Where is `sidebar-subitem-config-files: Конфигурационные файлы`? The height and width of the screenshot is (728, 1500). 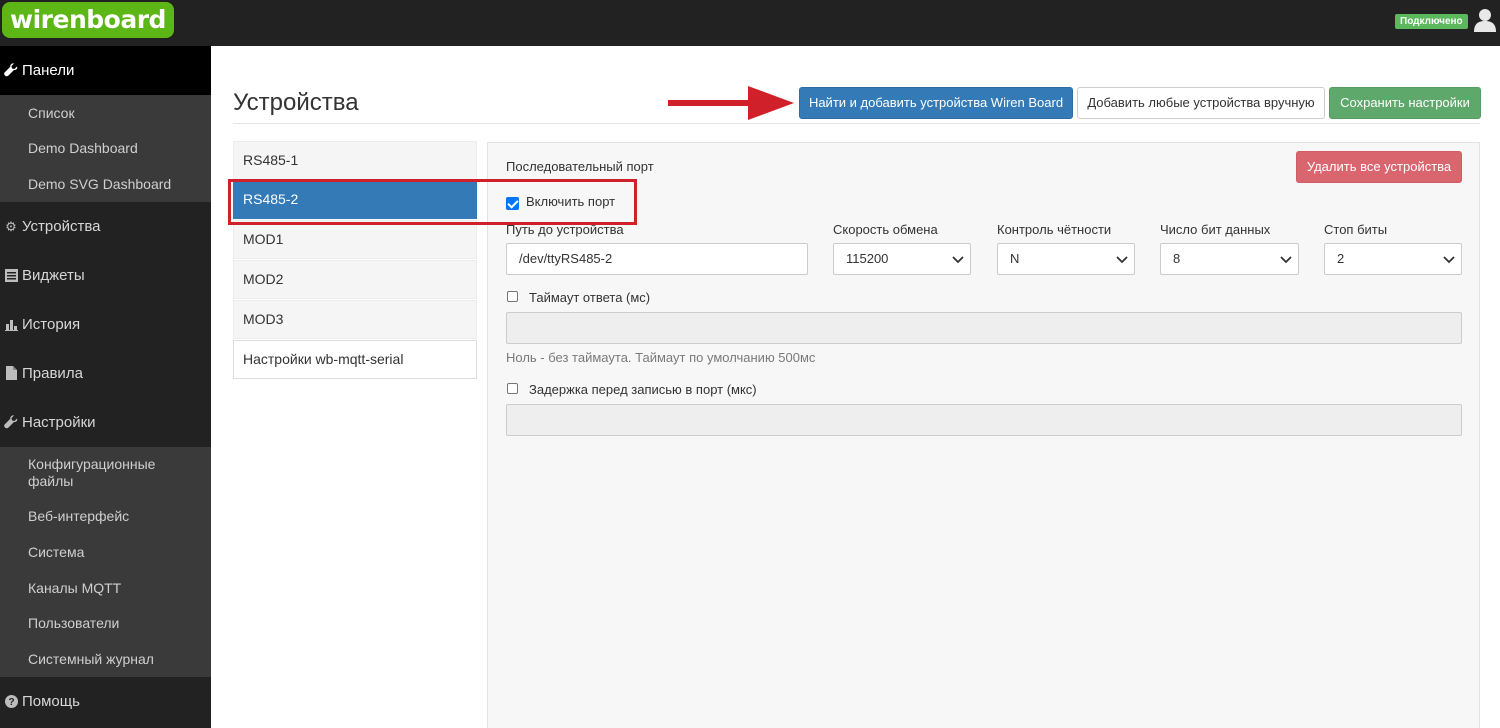 sidebar-subitem-config-files: Конфигурационные файлы is located at coordinates (90, 473).